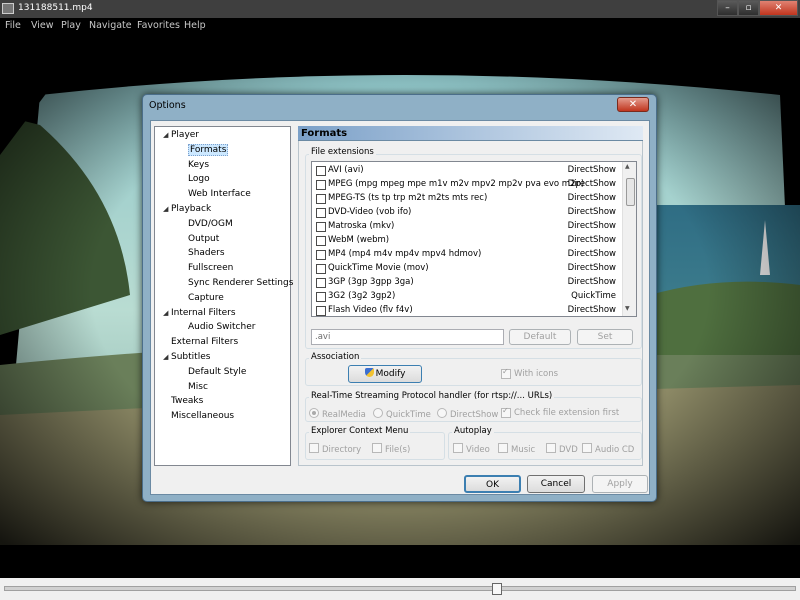 The height and width of the screenshot is (600, 800). I want to click on tree-item-playback: ◢ Playback, so click(187, 209).